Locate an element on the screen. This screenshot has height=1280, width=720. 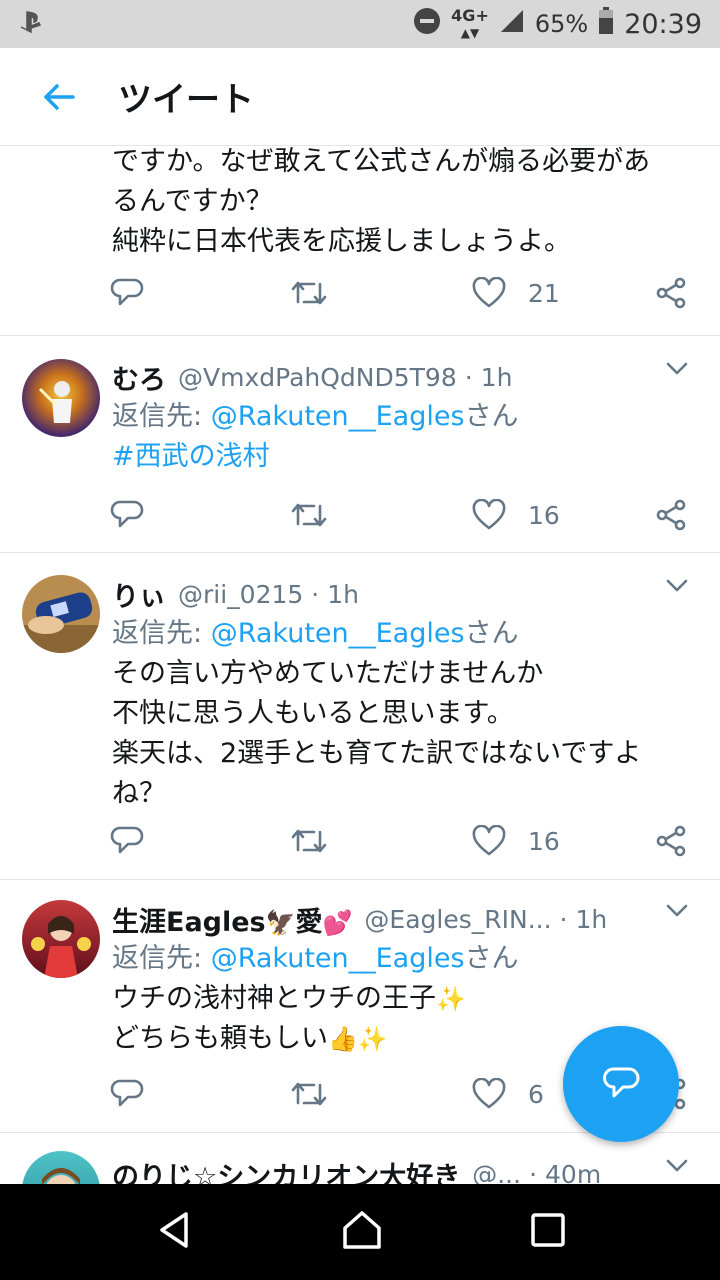
battery-icon is located at coordinates (606, 24).